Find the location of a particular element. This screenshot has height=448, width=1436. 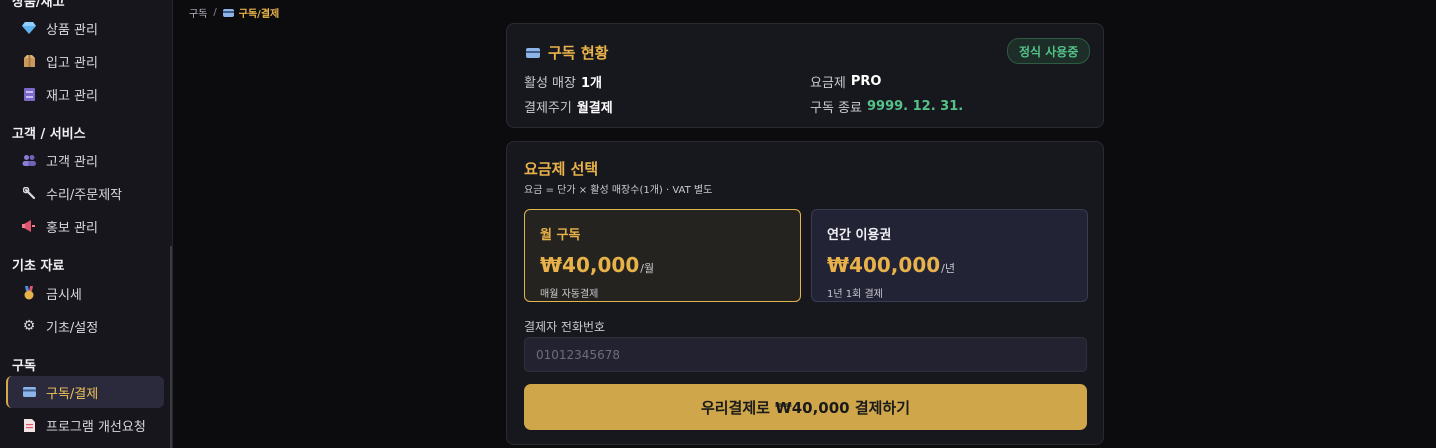

plan-option-amount: ₩400,000 is located at coordinates (884, 265).